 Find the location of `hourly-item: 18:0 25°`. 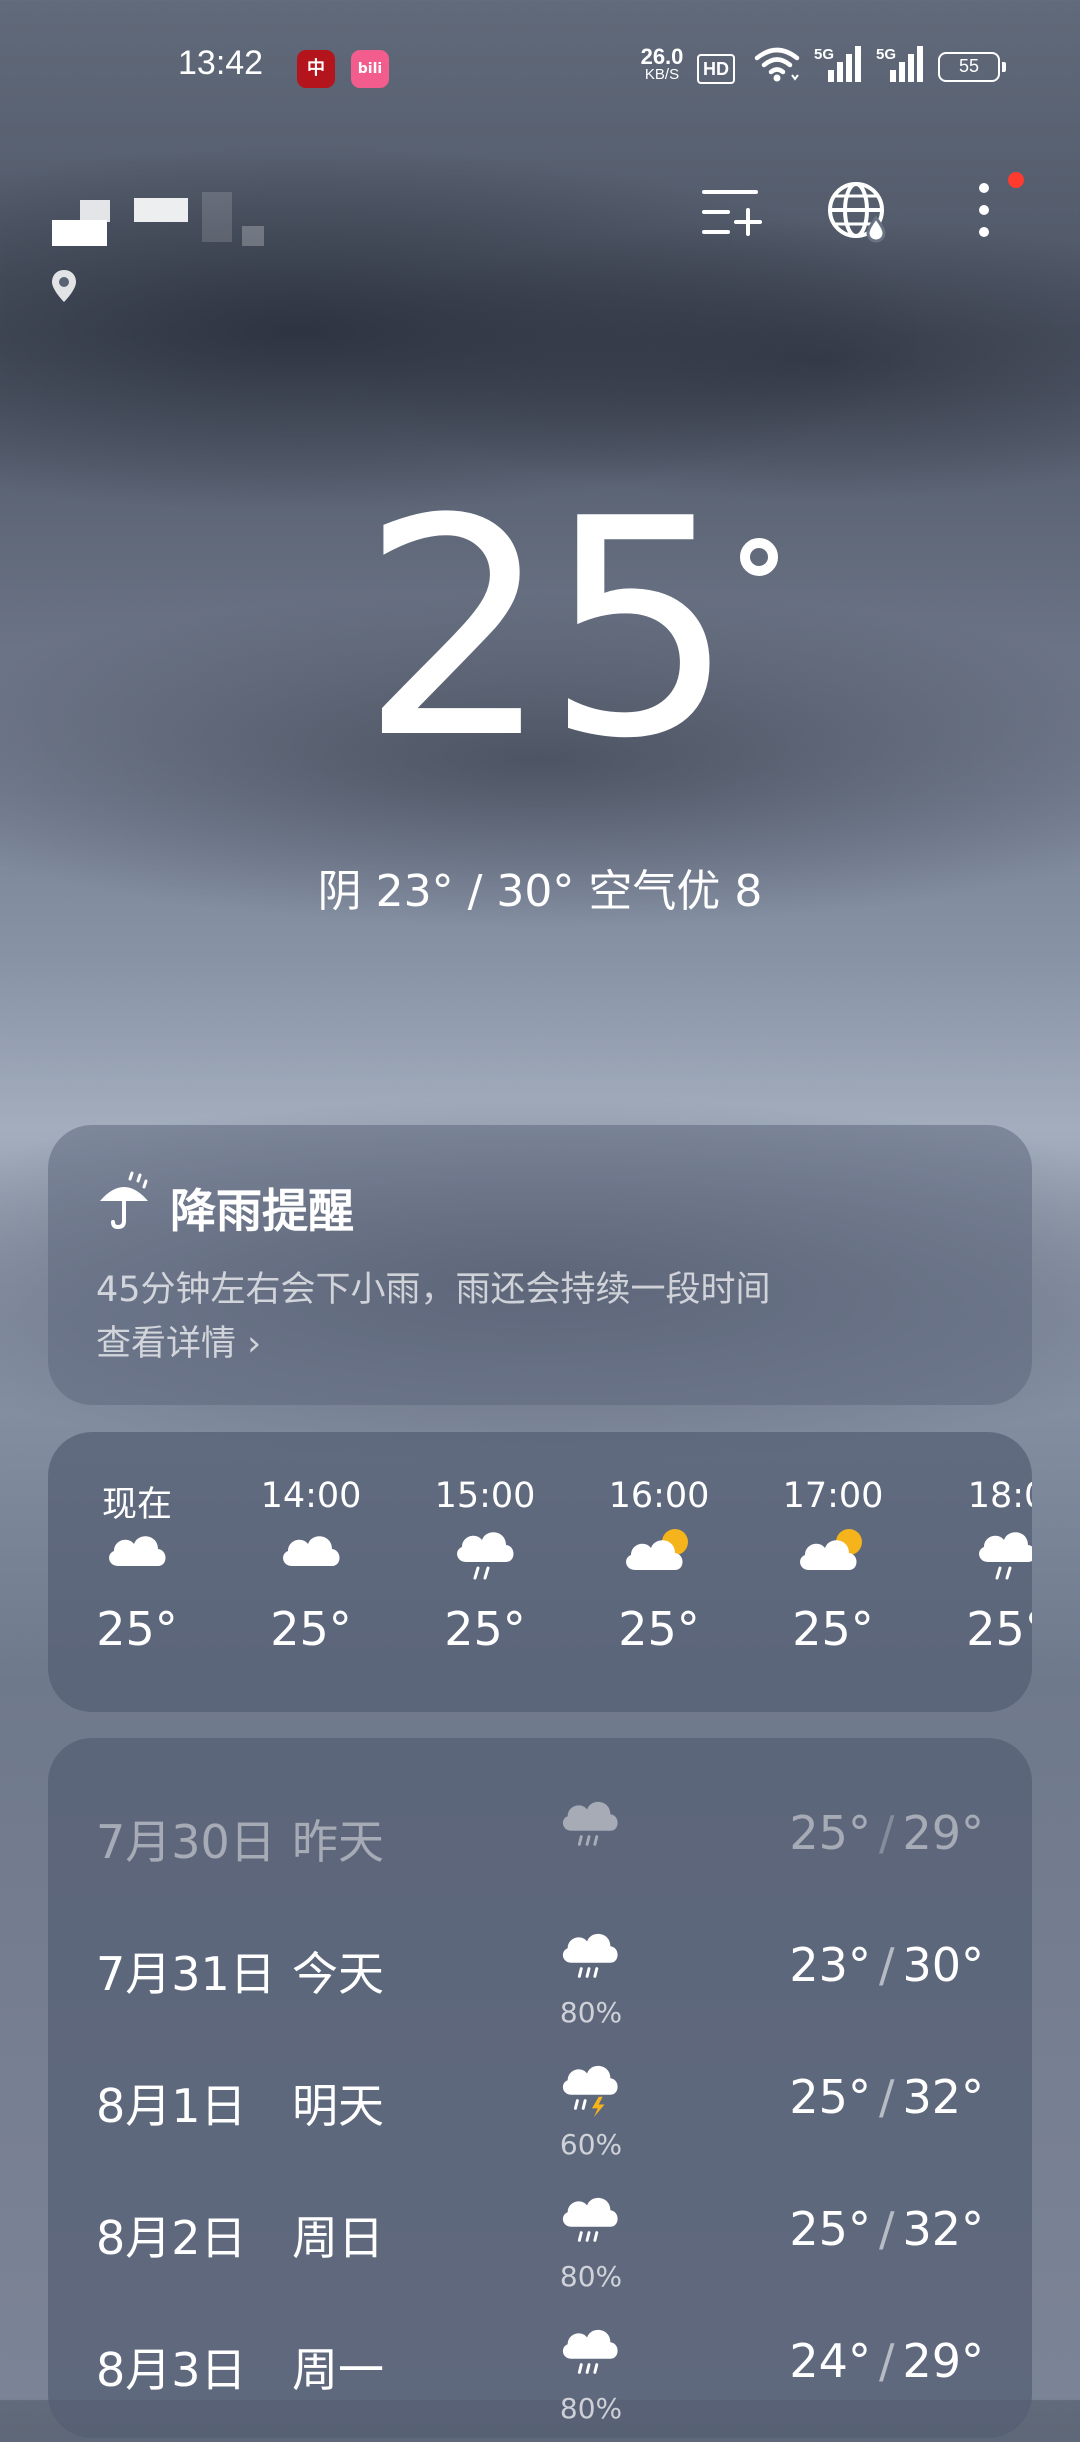

hourly-item: 18:0 25° is located at coordinates (987, 1566).